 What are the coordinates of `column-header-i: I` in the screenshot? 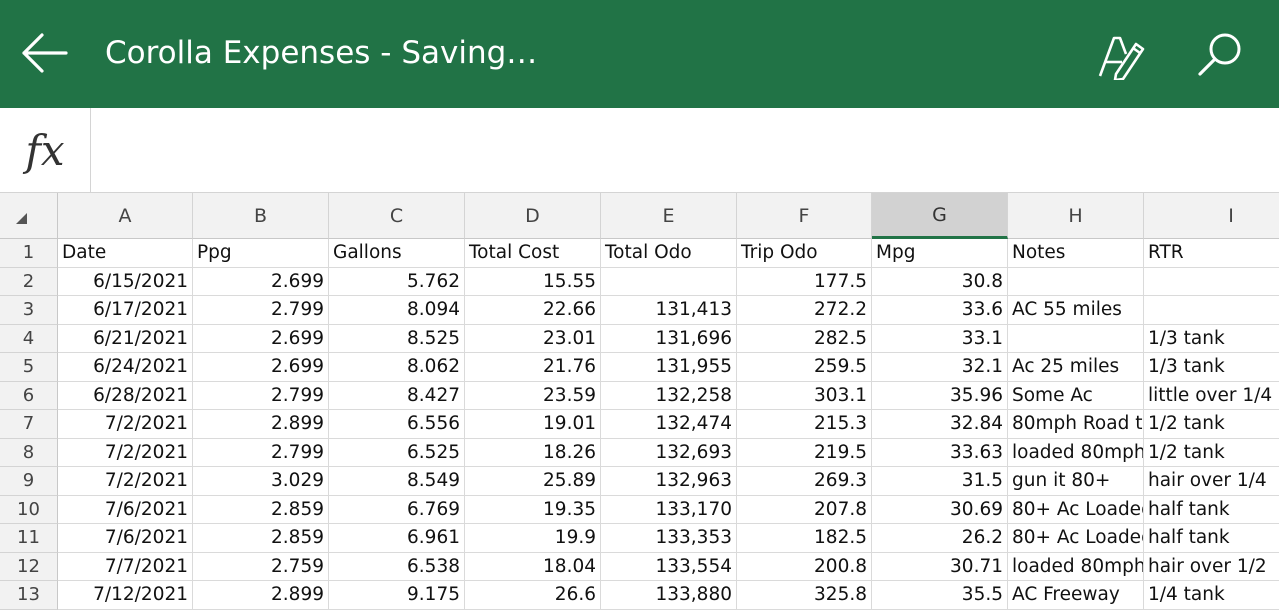 It's located at (1211, 216).